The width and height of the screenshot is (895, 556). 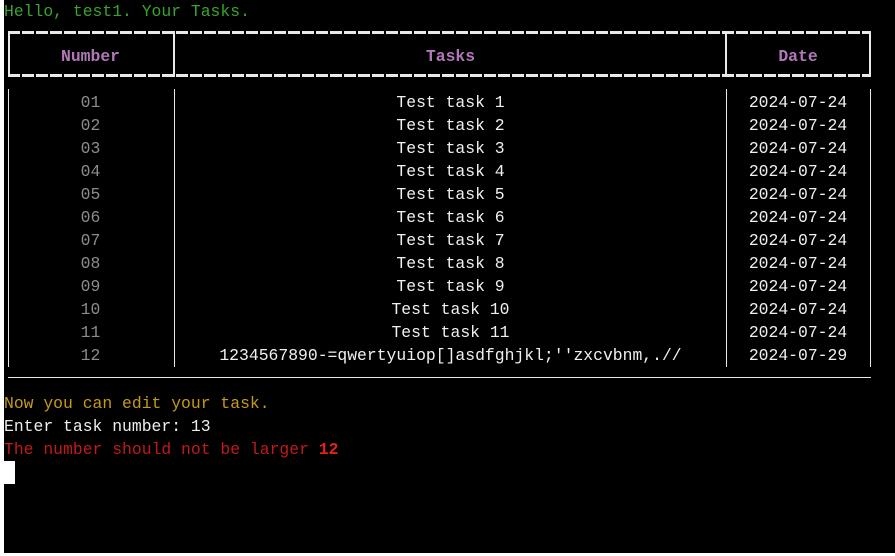 What do you see at coordinates (870, 54) in the screenshot?
I see `header-right-border` at bounding box center [870, 54].